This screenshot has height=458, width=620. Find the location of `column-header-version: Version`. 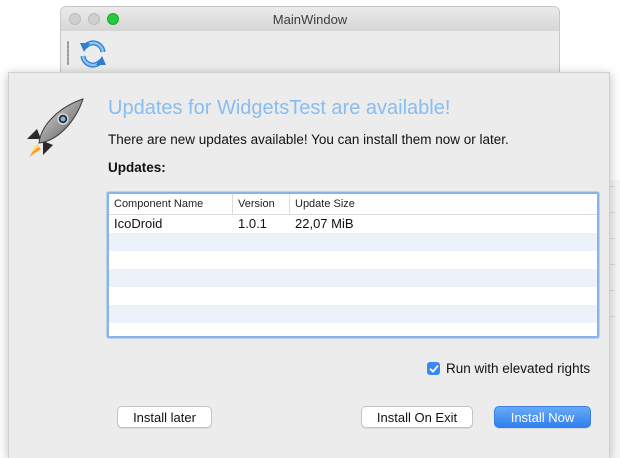

column-header-version: Version is located at coordinates (261, 204).